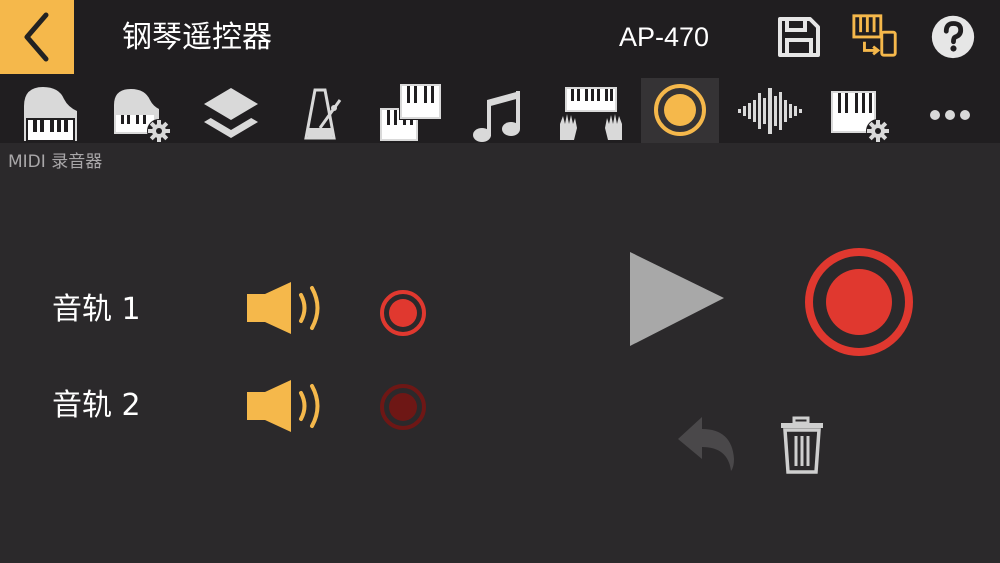 This screenshot has width=1000, height=563. Describe the element at coordinates (950, 115) in the screenshot. I see `more-icon` at that location.